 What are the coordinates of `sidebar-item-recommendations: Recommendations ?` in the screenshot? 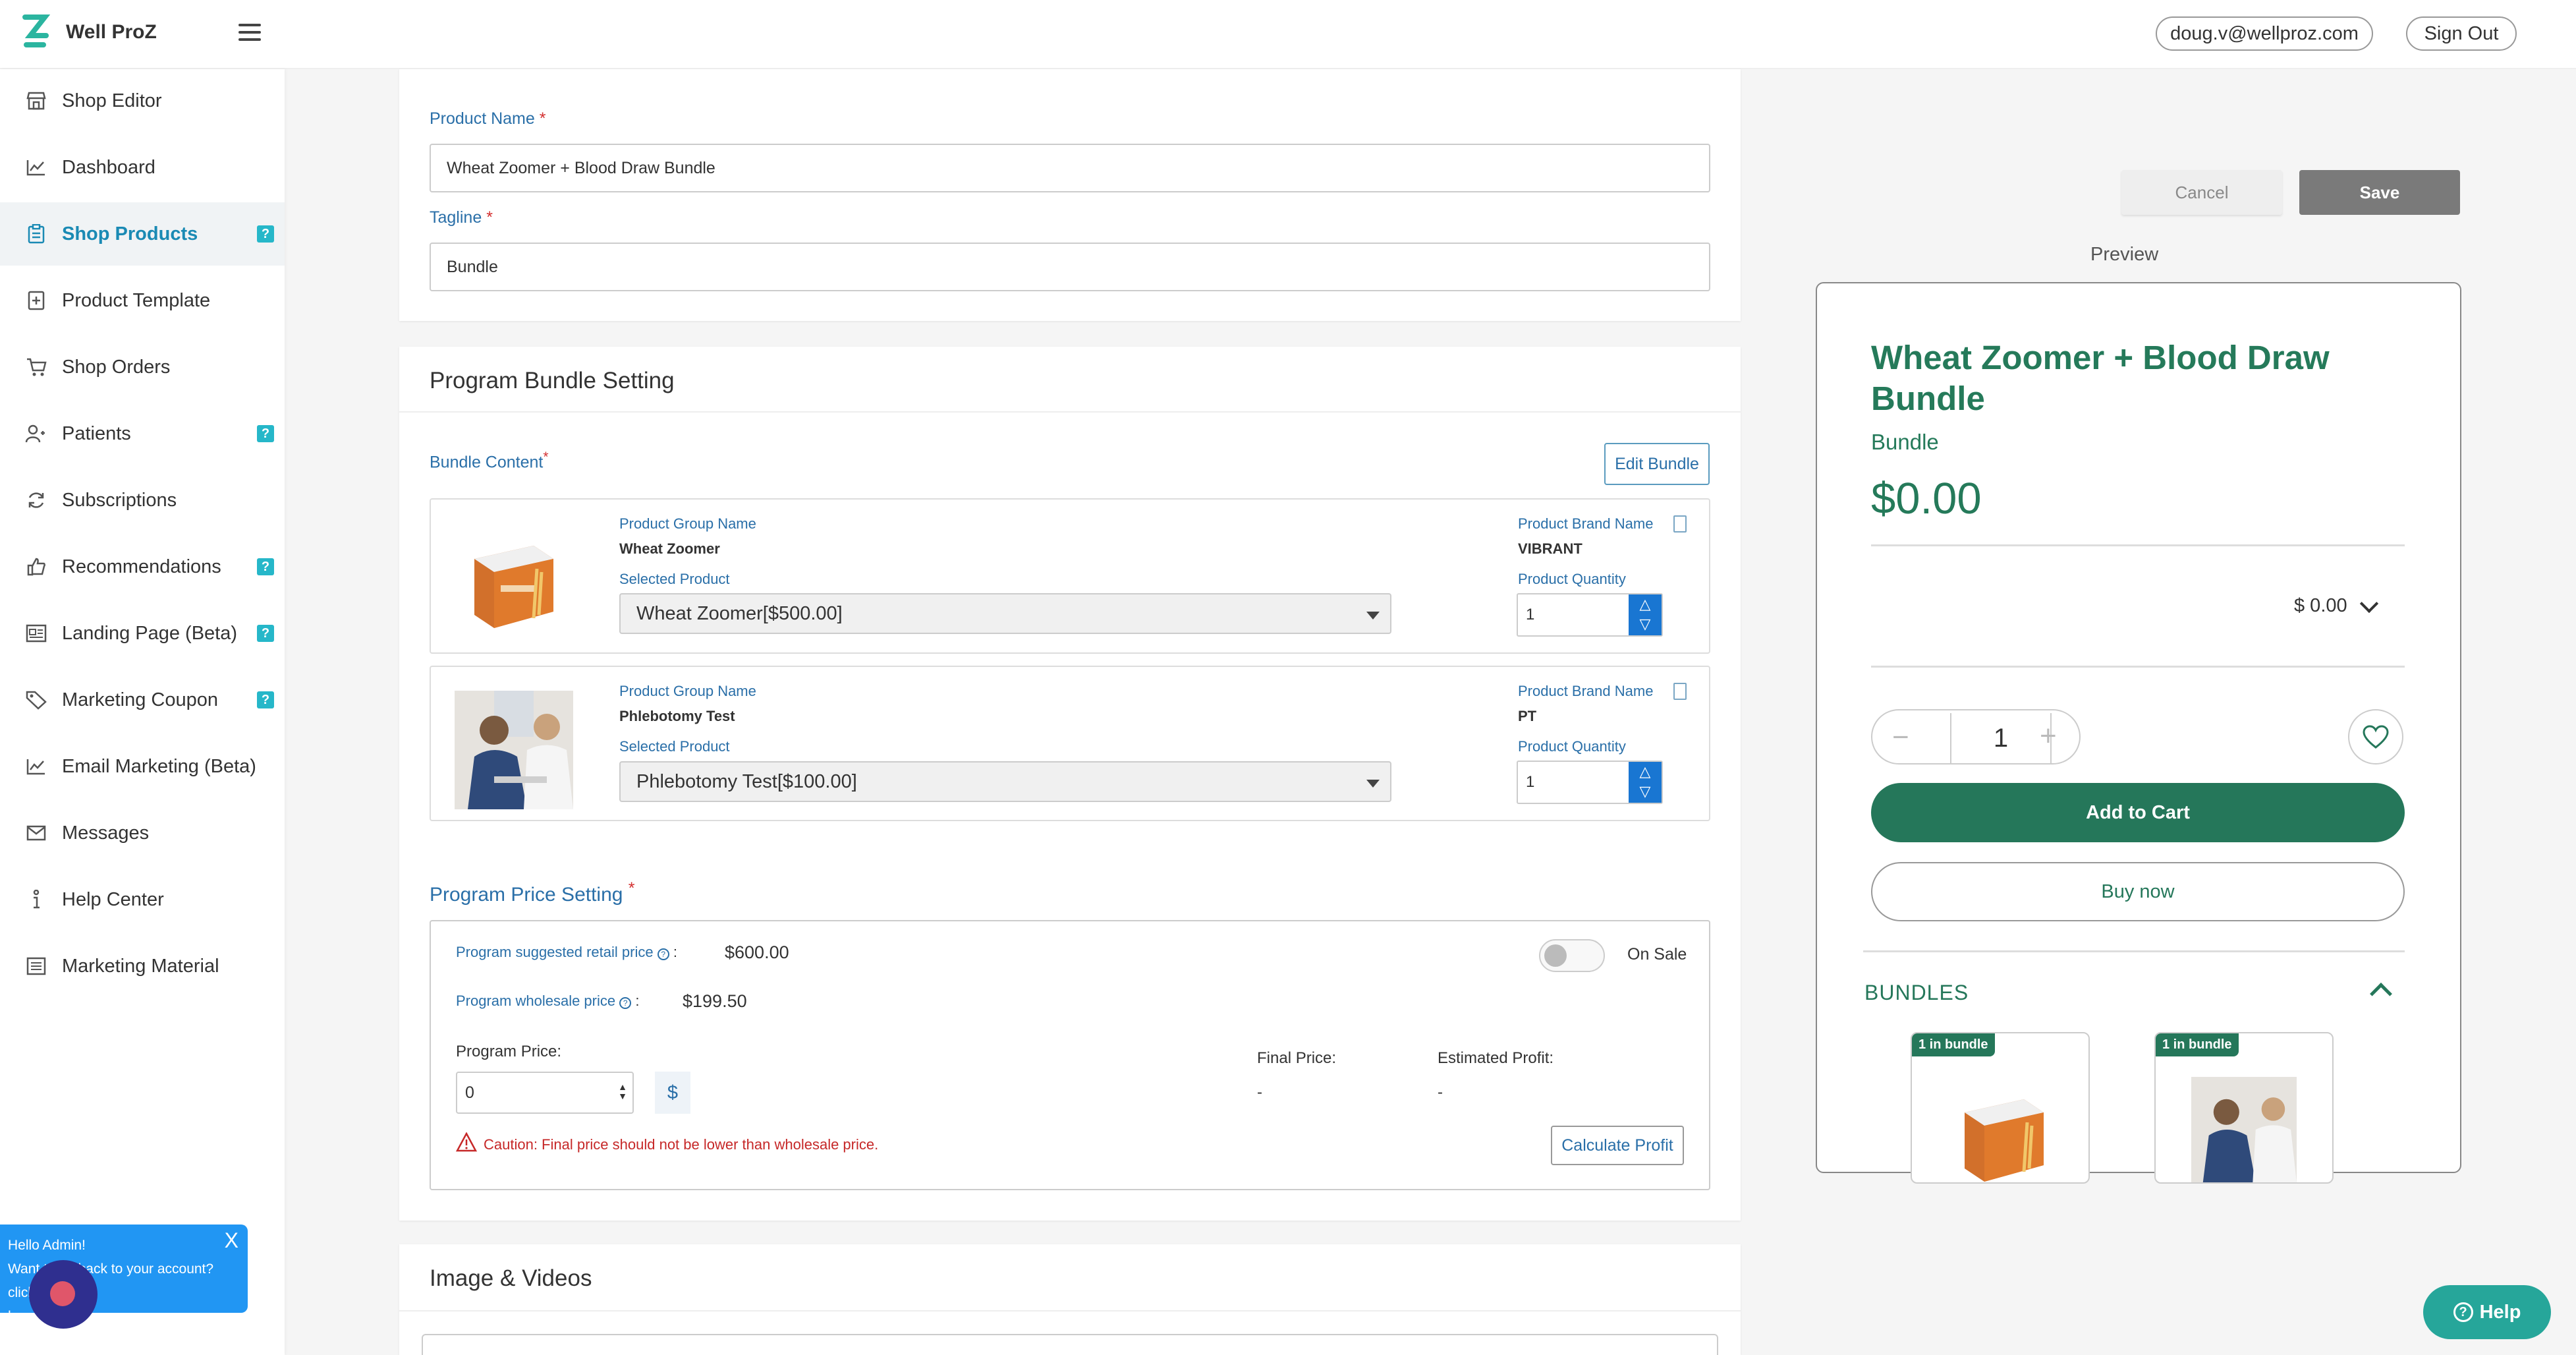 It's located at (142, 566).